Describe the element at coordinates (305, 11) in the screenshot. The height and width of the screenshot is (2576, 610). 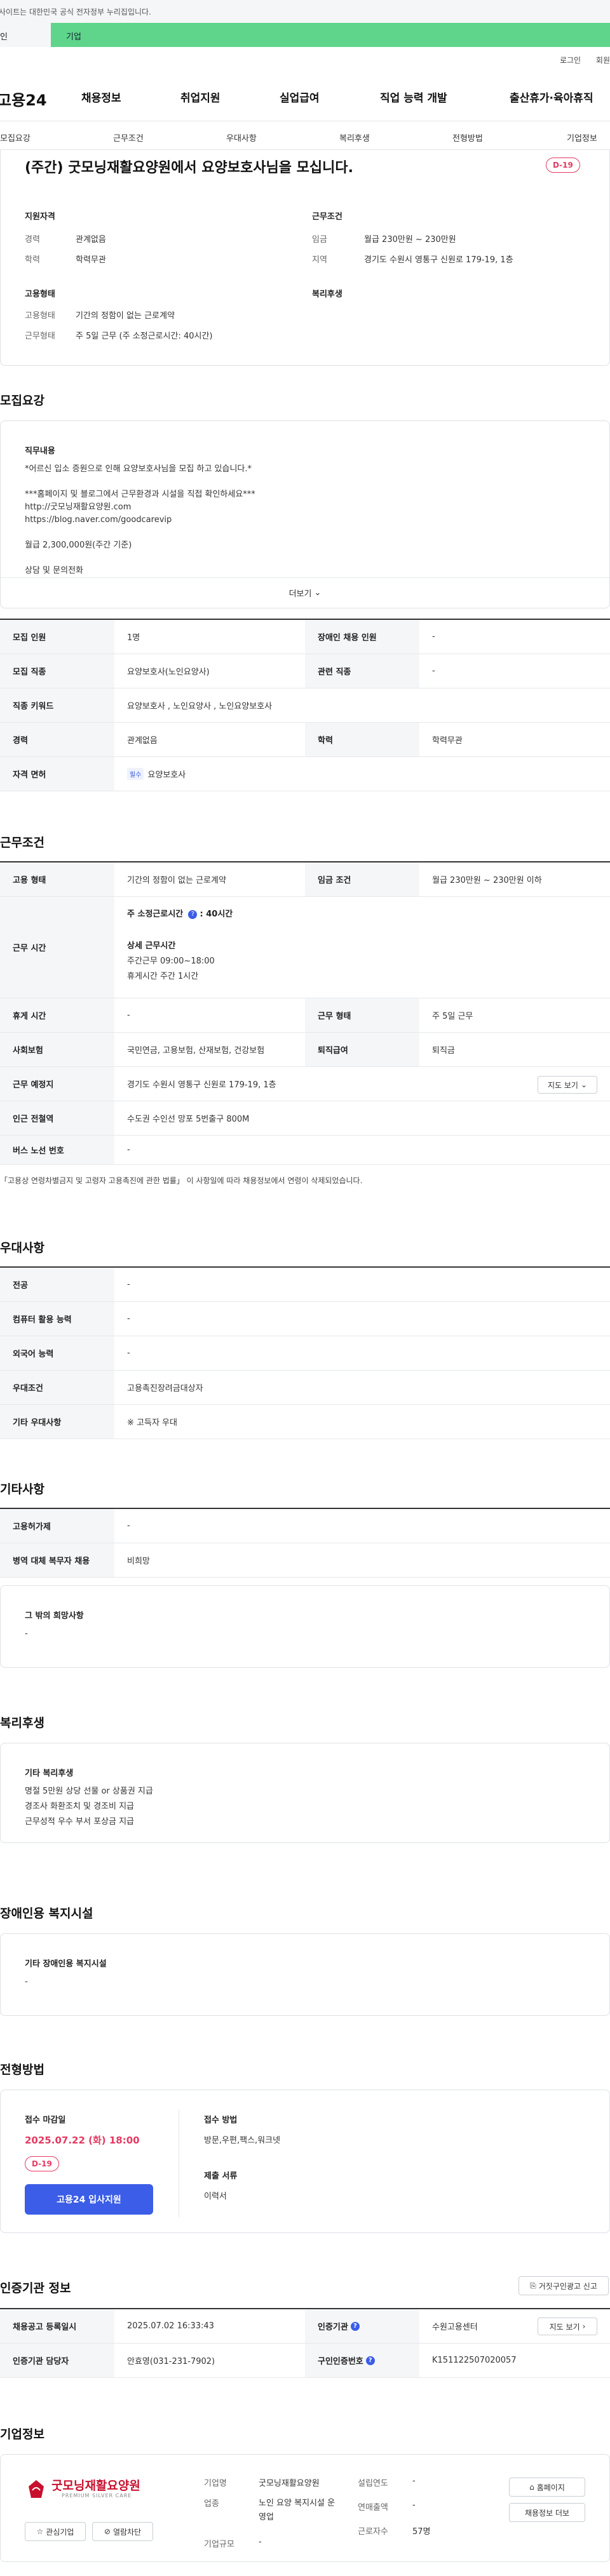
I see `gov-notice-bar: 사이트는 대한민국 공식 전자정부 누리집입니다.` at that location.